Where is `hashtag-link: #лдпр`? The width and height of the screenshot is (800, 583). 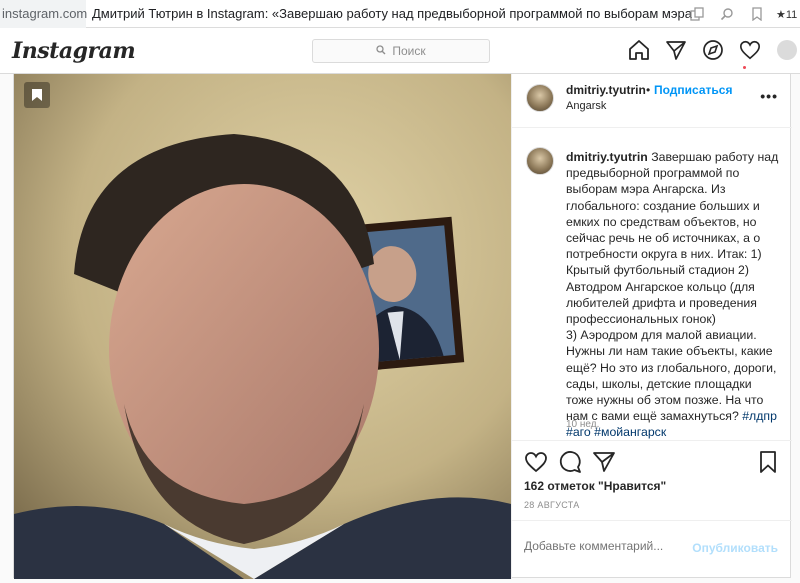
hashtag-link: #лдпр is located at coordinates (759, 416).